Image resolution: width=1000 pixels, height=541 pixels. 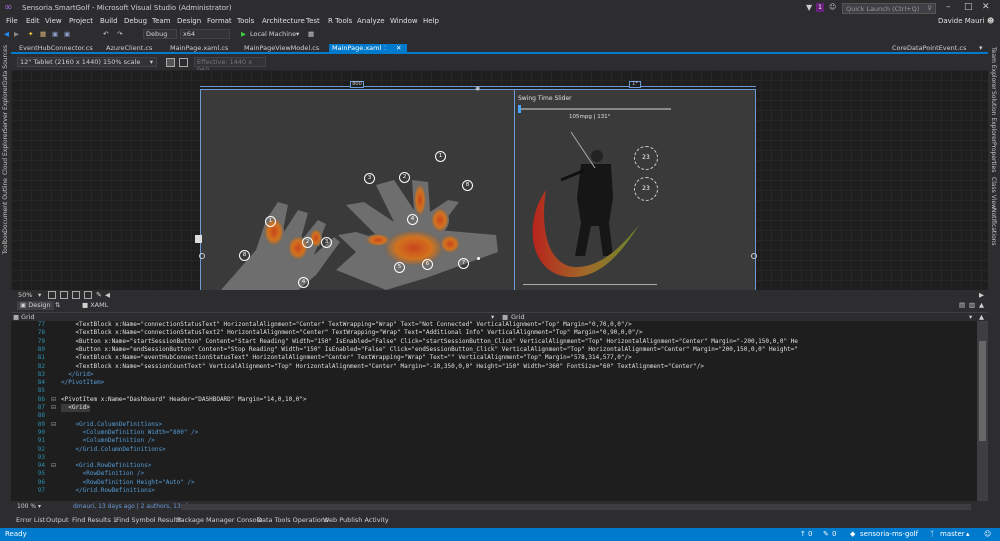 I want to click on menu-test: Test, so click(x=313, y=21).